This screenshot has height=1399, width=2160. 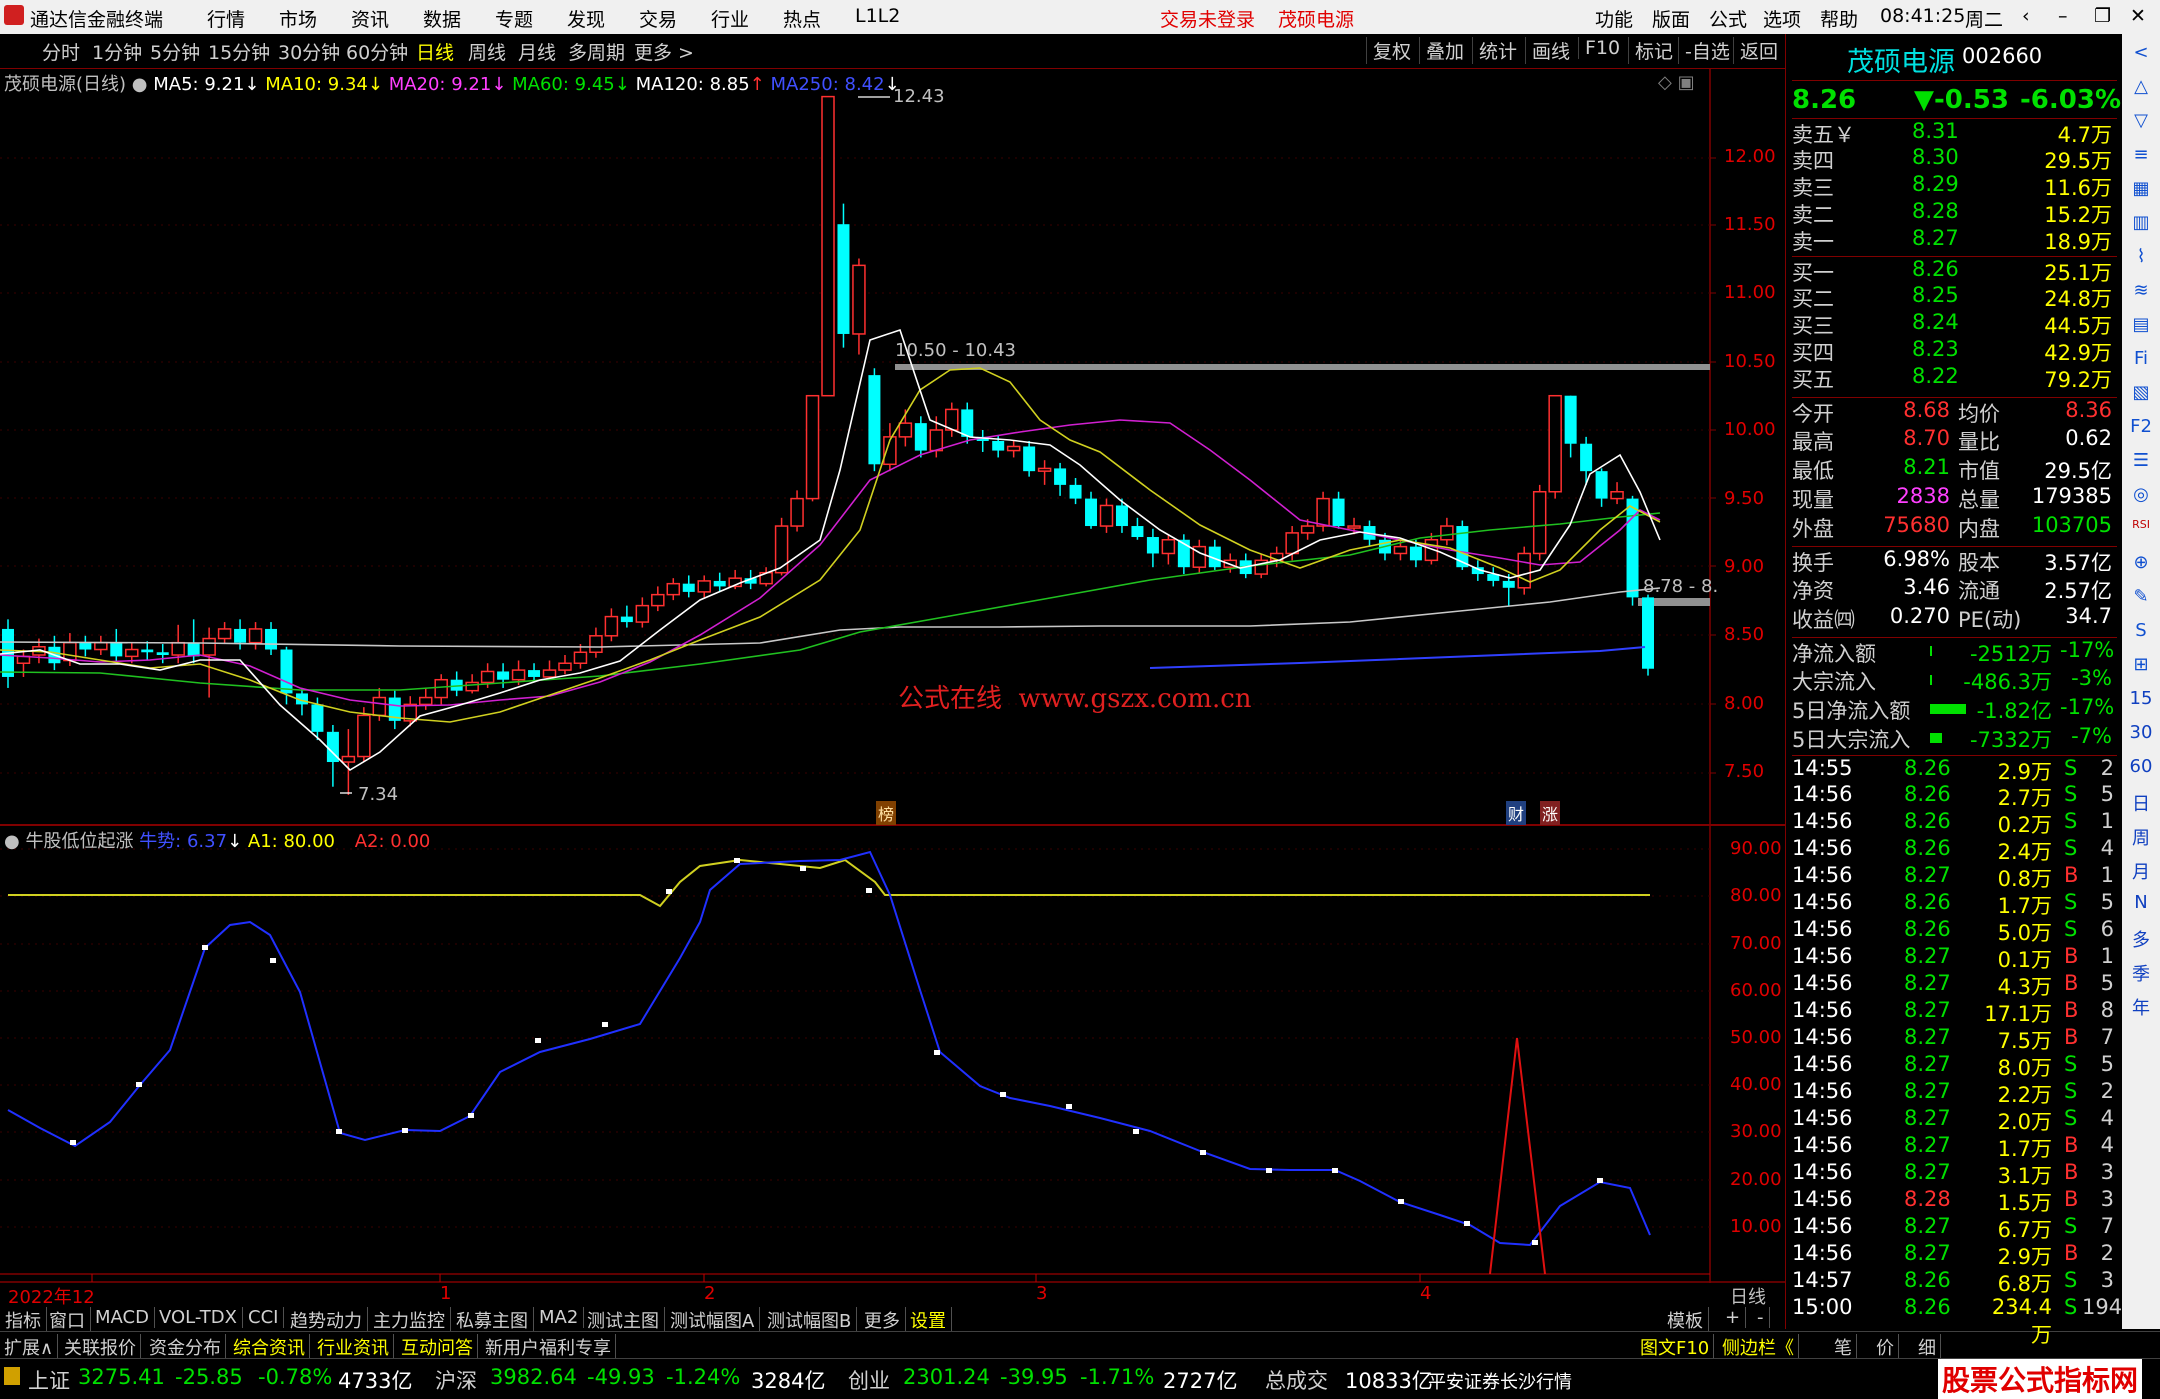 What do you see at coordinates (802, 18) in the screenshot?
I see `menu-item-redian: 热点` at bounding box center [802, 18].